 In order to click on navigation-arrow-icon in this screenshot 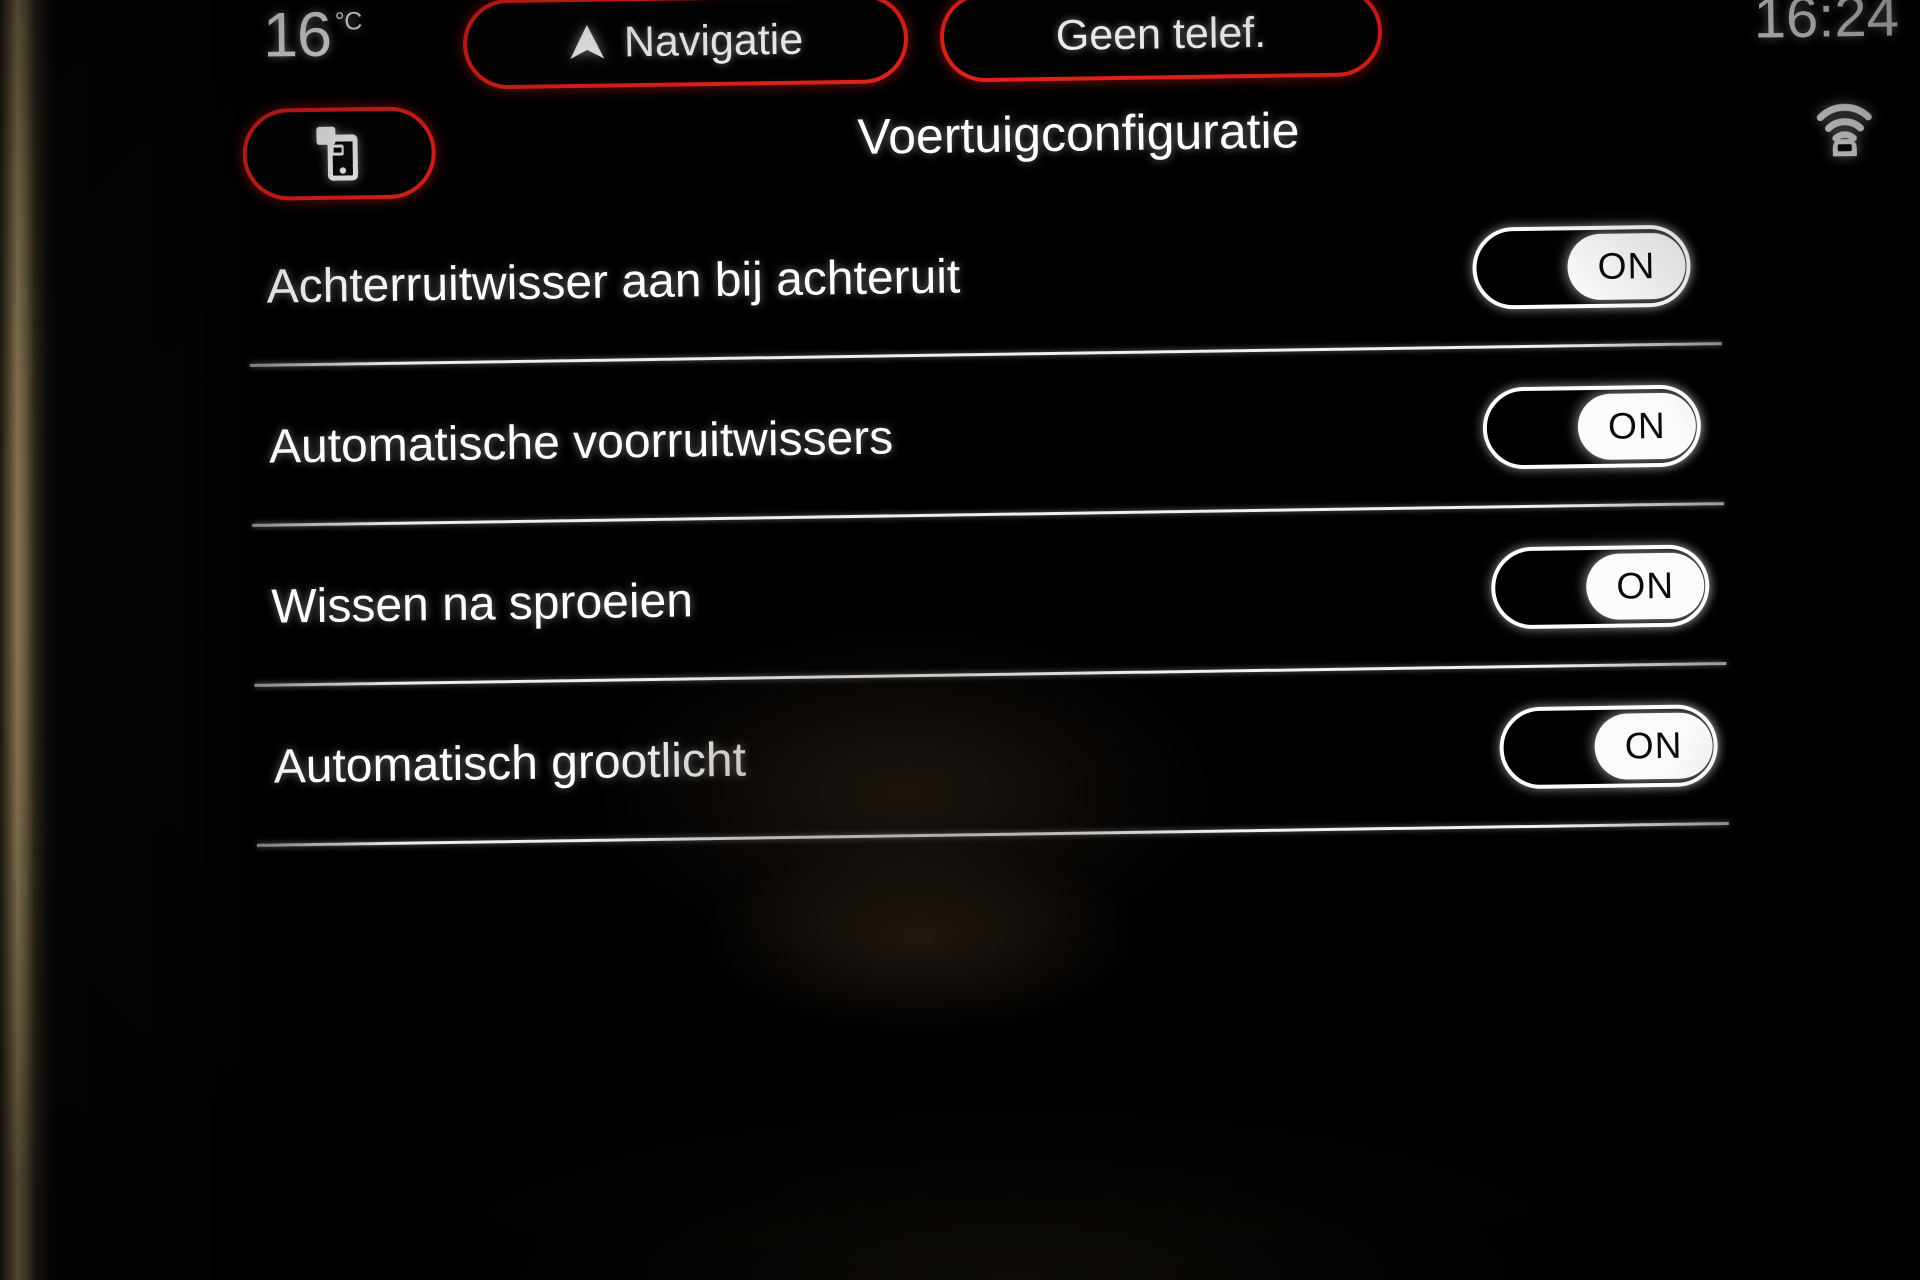, I will do `click(587, 42)`.